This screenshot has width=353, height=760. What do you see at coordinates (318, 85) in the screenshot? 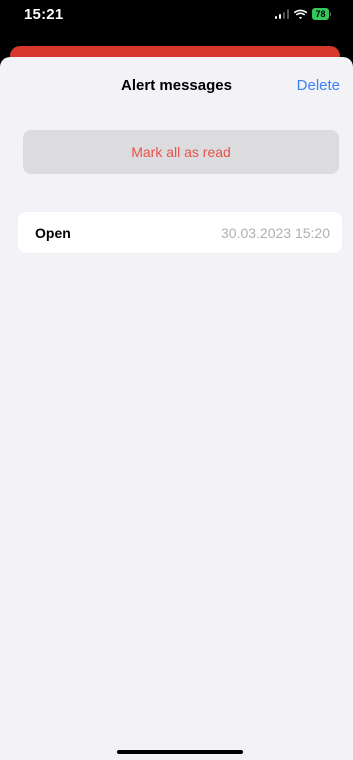
I see `delete-button: Delete` at bounding box center [318, 85].